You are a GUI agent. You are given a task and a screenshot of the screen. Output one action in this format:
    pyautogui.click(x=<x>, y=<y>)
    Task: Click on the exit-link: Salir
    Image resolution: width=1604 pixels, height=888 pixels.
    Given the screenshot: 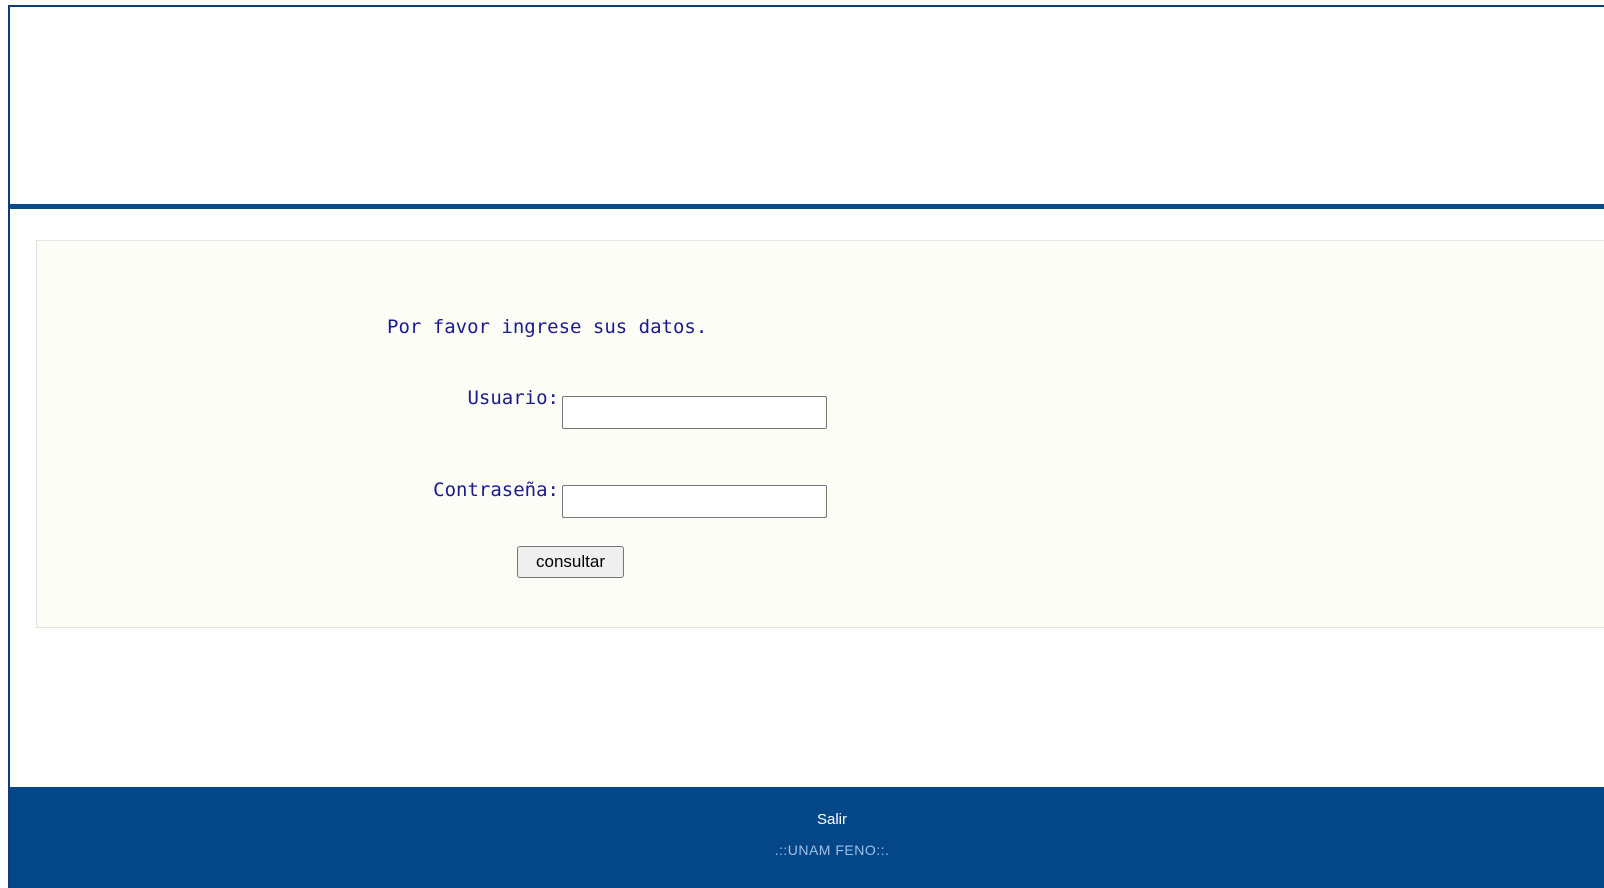 What is the action you would take?
    pyautogui.click(x=807, y=819)
    